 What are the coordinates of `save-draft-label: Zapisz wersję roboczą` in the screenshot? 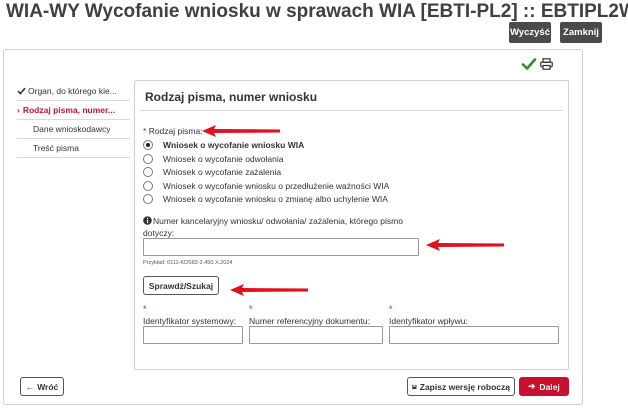 It's located at (464, 386).